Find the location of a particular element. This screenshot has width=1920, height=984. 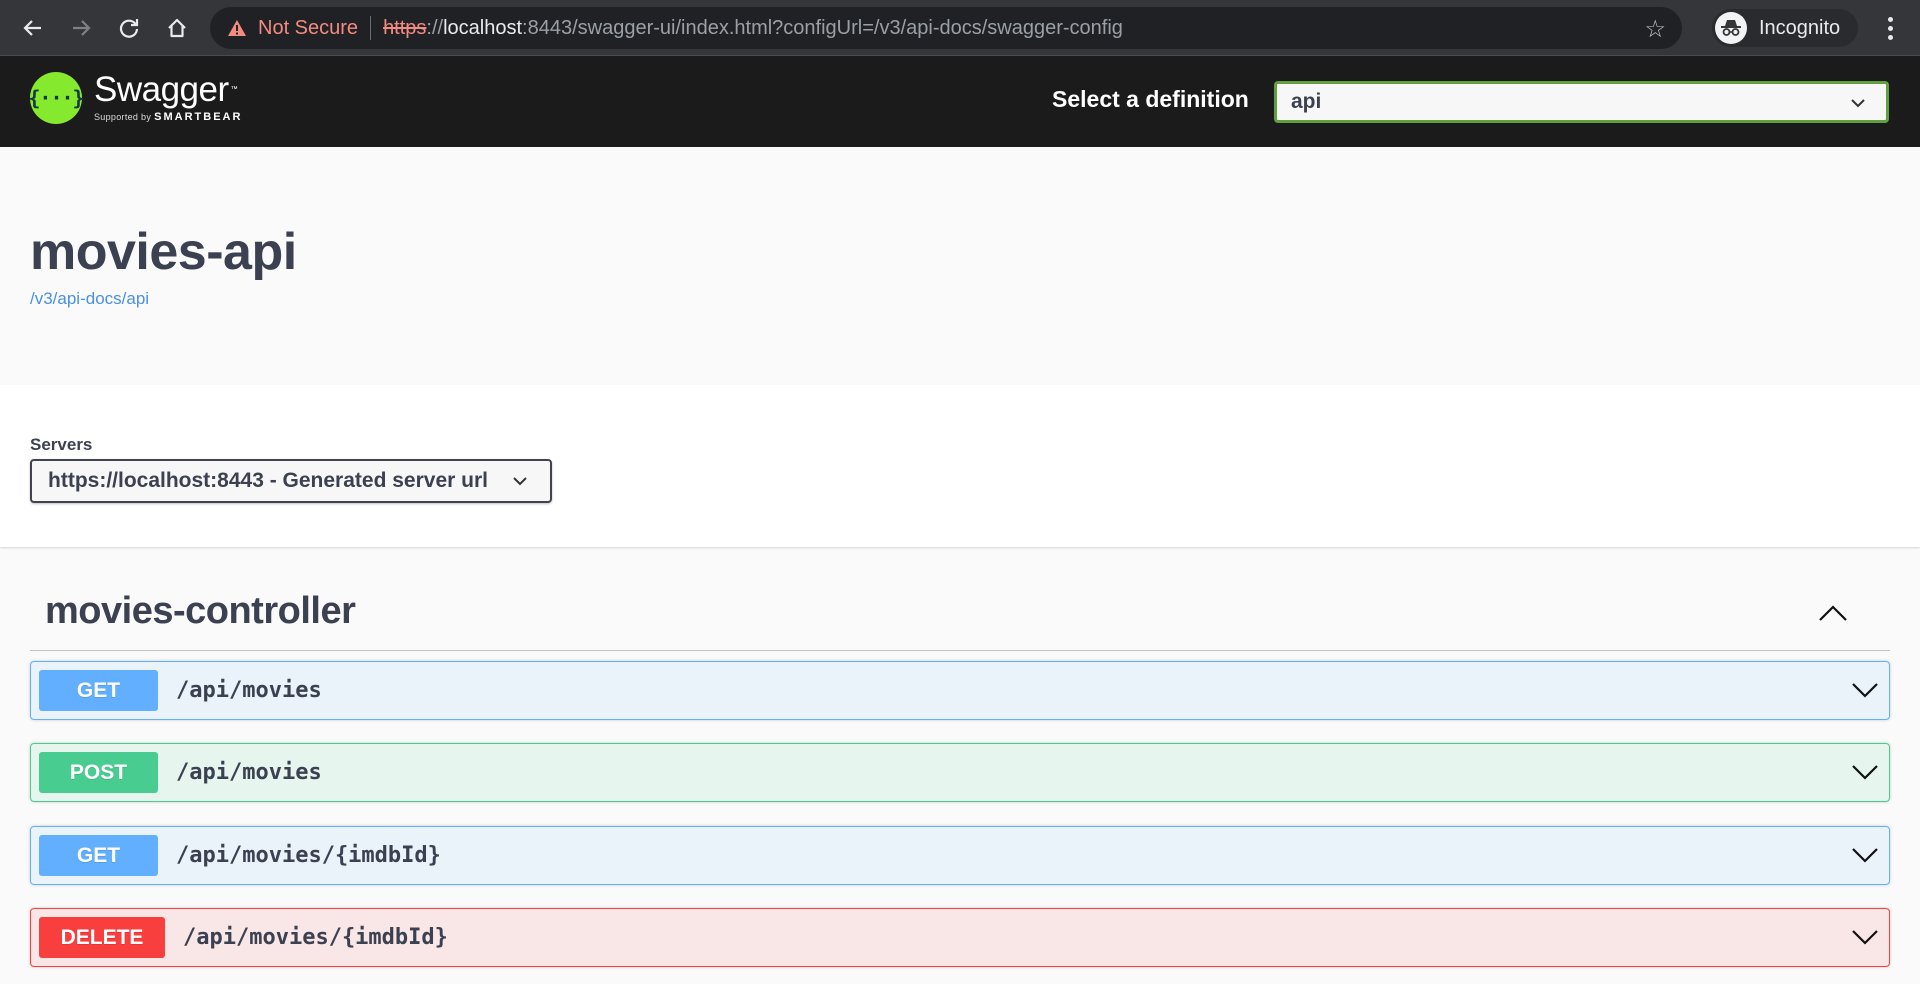

logo-name: Swagger is located at coordinates (161, 89).